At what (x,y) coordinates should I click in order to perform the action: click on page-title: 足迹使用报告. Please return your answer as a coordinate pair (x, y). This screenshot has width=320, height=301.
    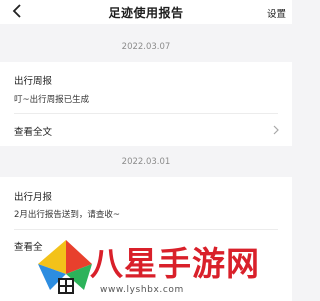
    Looking at the image, I should click on (146, 13).